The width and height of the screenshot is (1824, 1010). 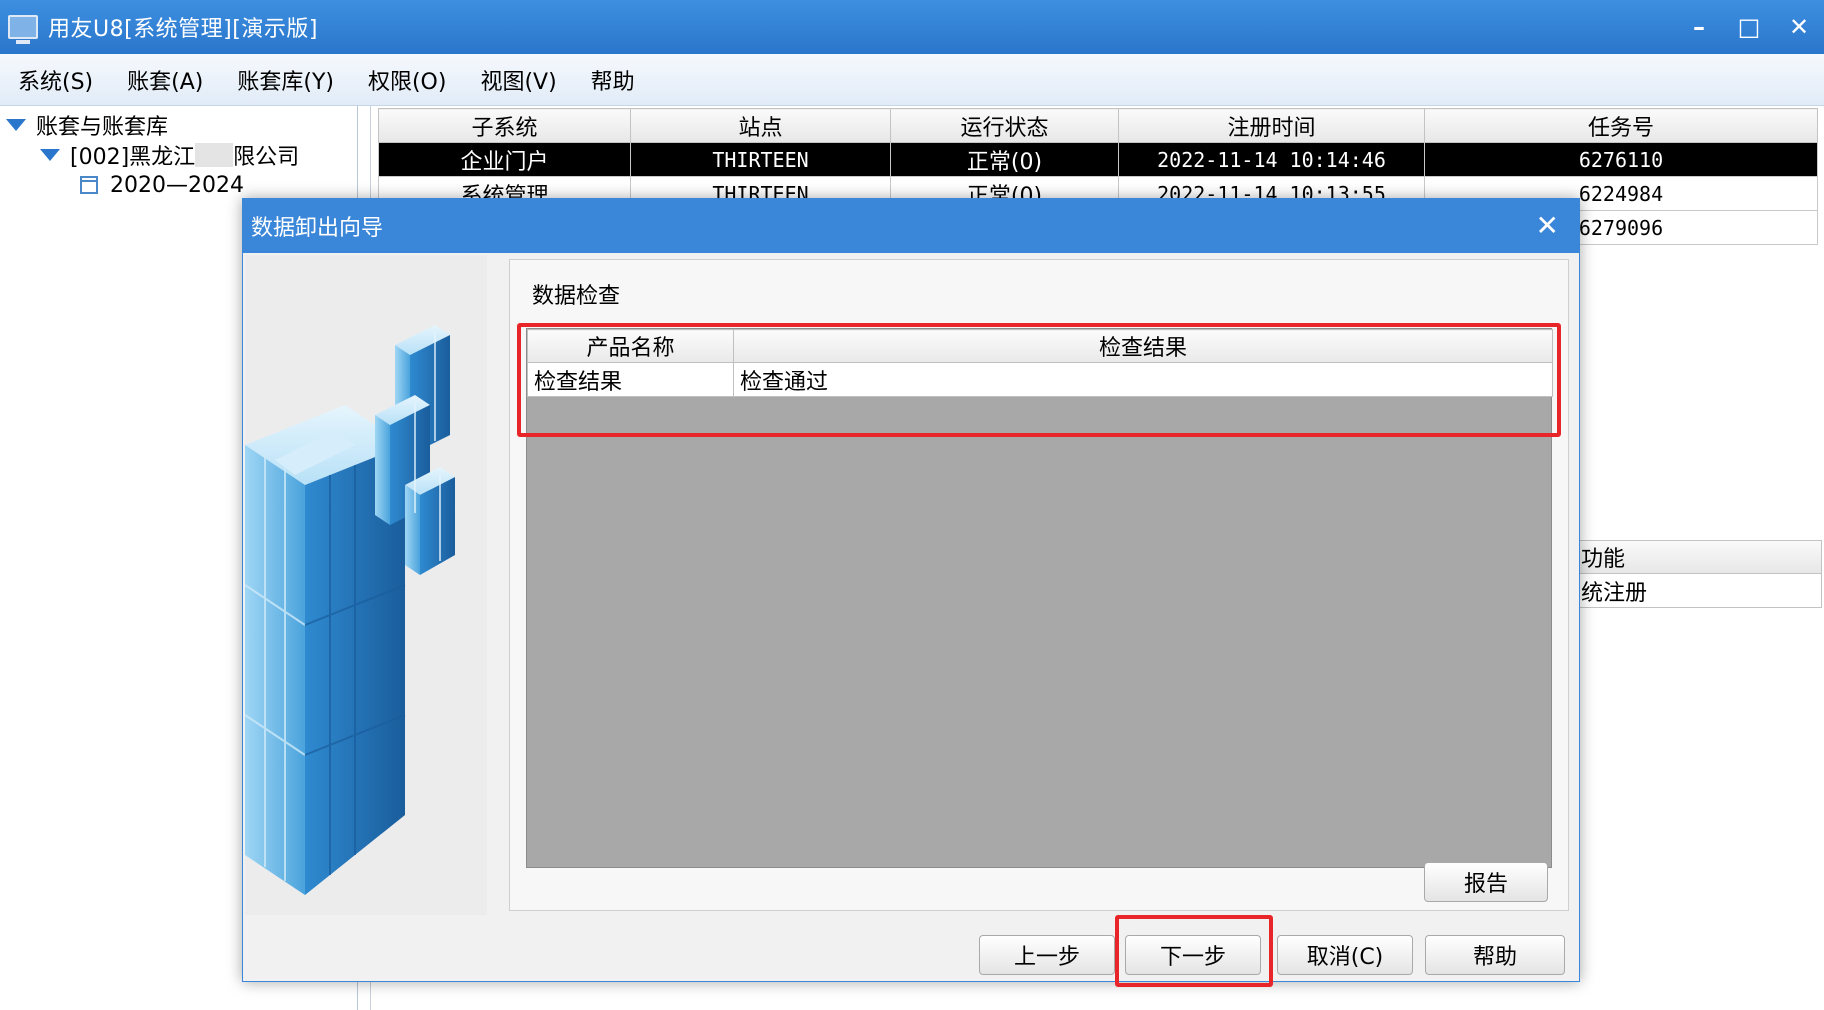 I want to click on cell-subsystem: 企业门户, so click(x=504, y=159).